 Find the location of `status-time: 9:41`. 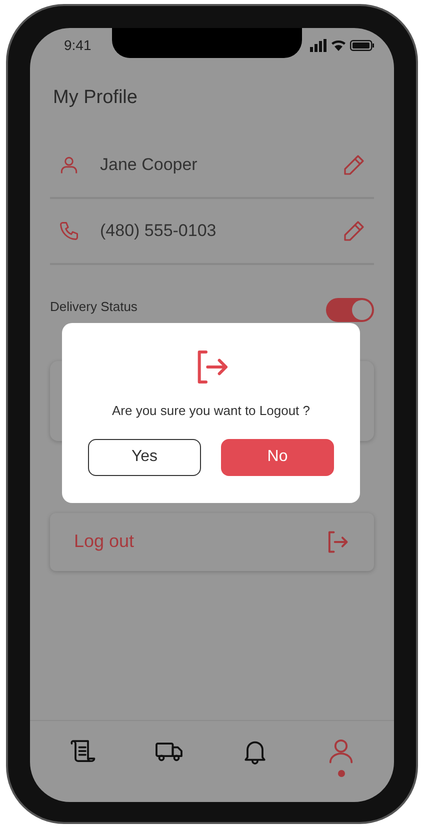

status-time: 9:41 is located at coordinates (78, 45).